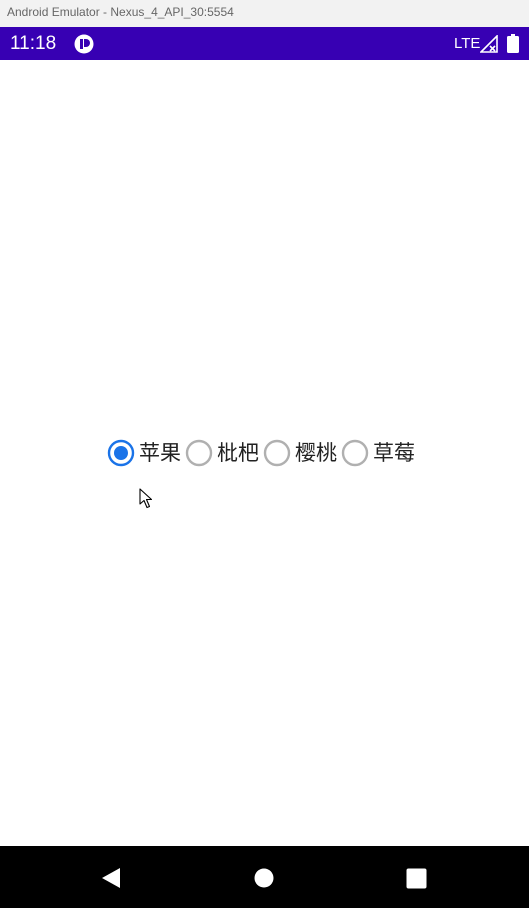 The width and height of the screenshot is (529, 908). I want to click on home-icon, so click(264, 878).